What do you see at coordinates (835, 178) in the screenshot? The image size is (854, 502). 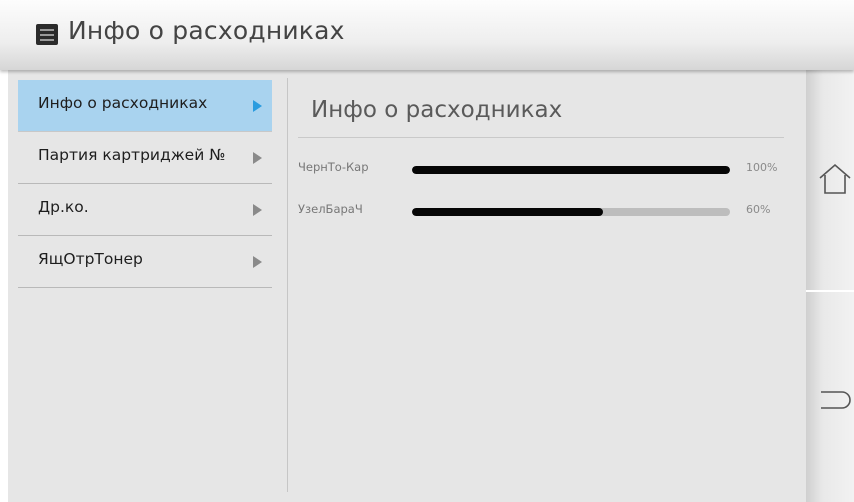 I see `home-icon` at bounding box center [835, 178].